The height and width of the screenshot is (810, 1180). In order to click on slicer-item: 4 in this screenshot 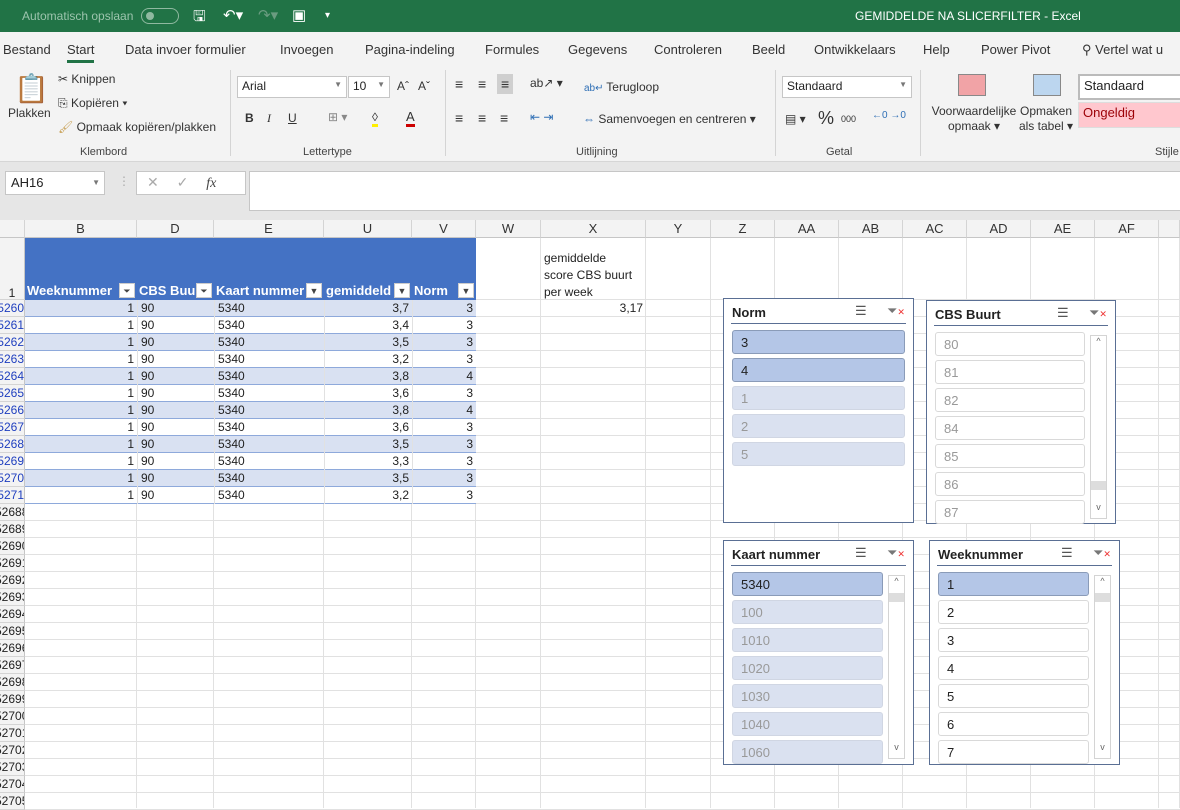, I will do `click(1013, 668)`.